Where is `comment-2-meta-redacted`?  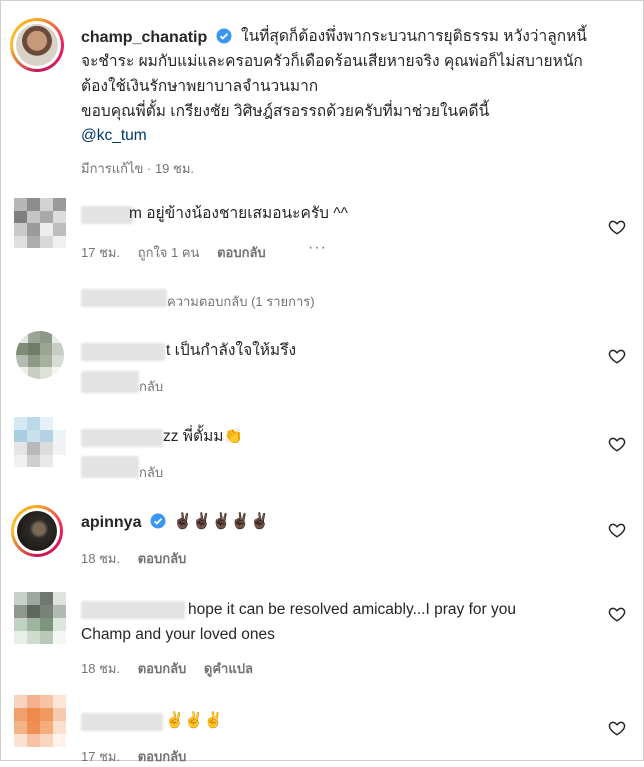
comment-2-meta-redacted is located at coordinates (110, 382).